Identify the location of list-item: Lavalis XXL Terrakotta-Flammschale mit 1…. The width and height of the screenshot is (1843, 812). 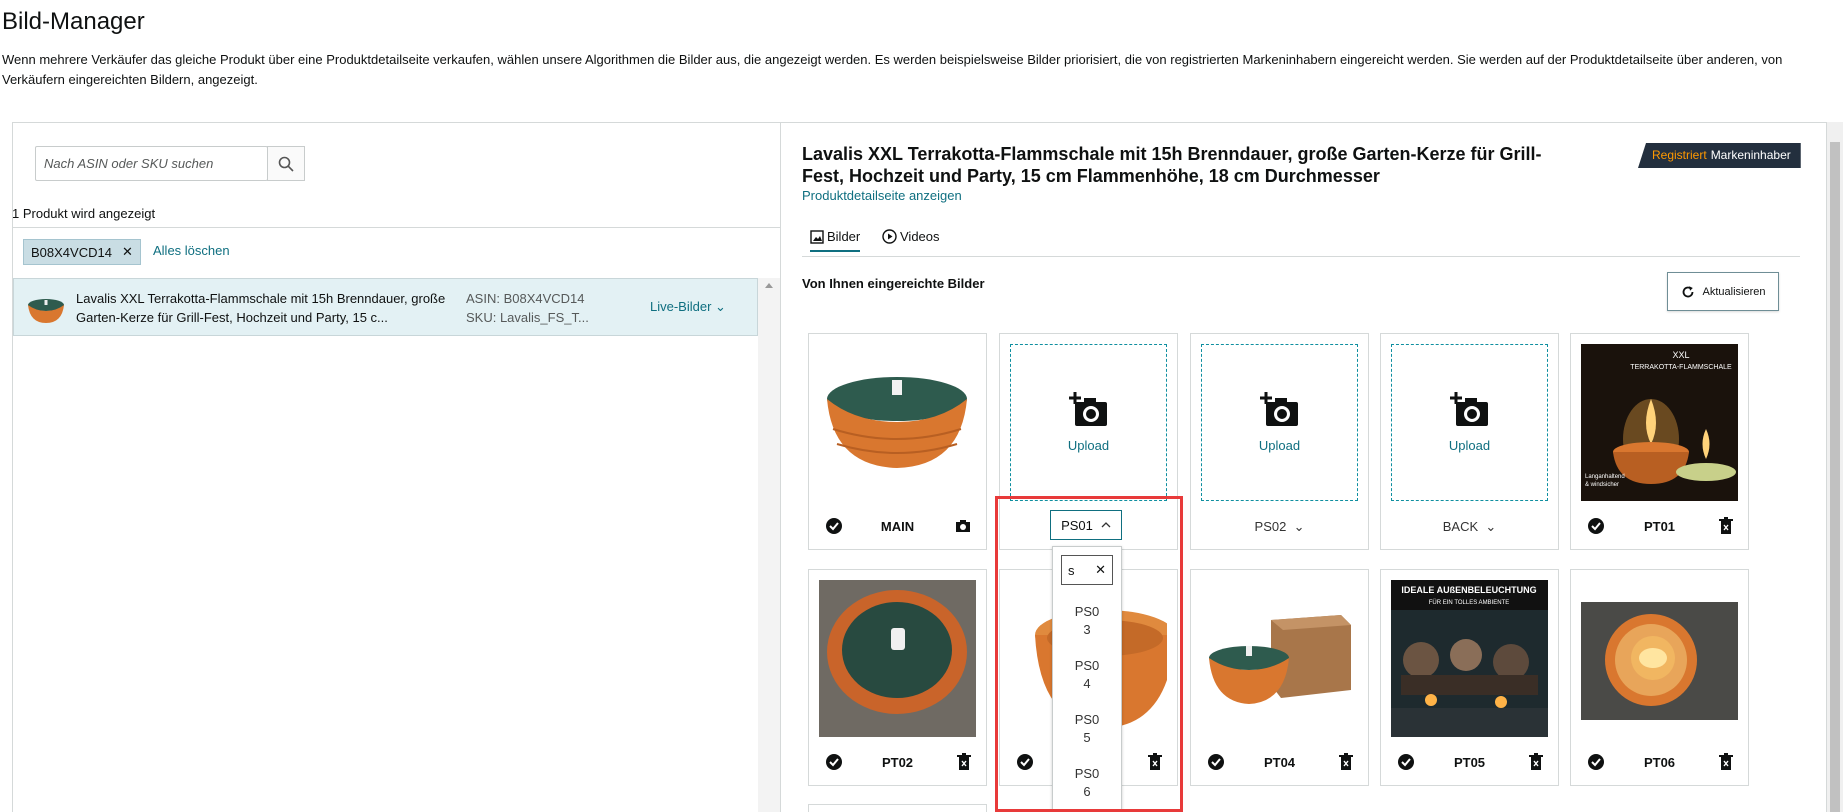
(385, 307).